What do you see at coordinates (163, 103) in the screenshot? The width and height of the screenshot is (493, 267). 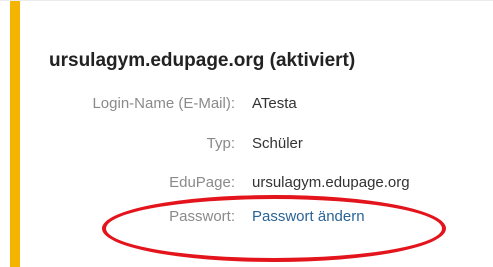 I see `login-name-label: Login-Name (E-Mail):` at bounding box center [163, 103].